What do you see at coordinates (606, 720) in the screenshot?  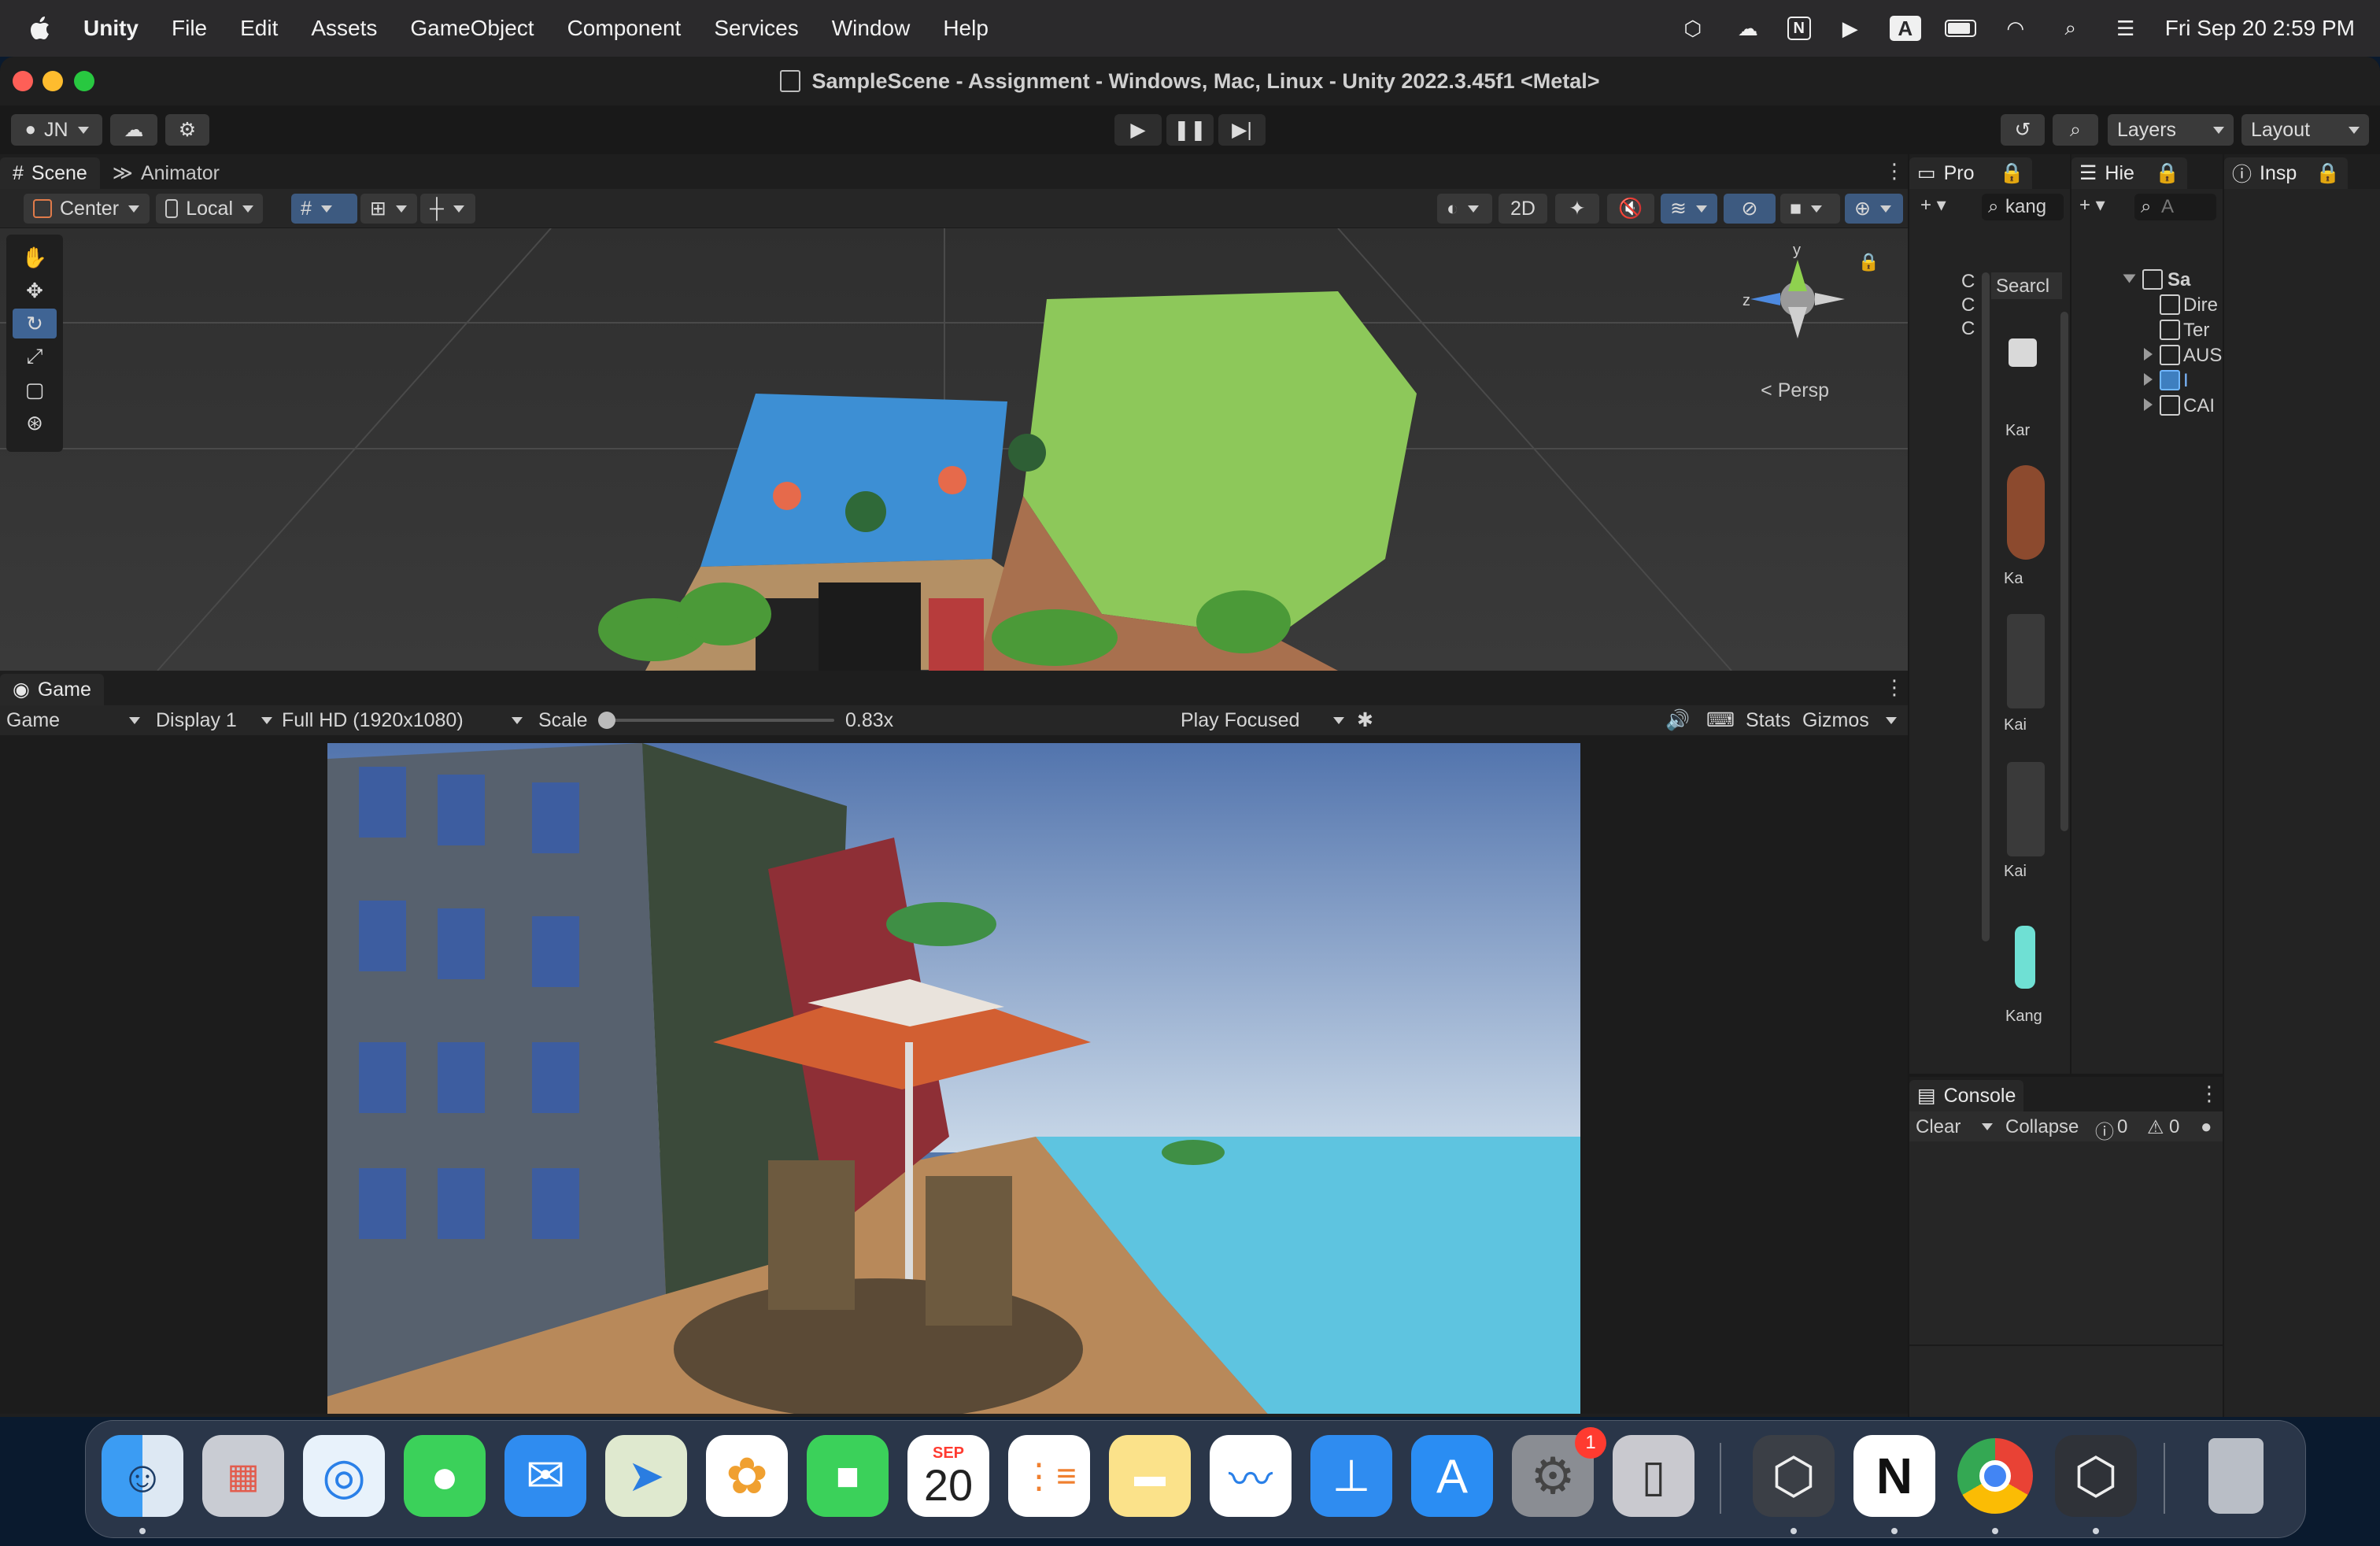 I see `scale-slider-handle` at bounding box center [606, 720].